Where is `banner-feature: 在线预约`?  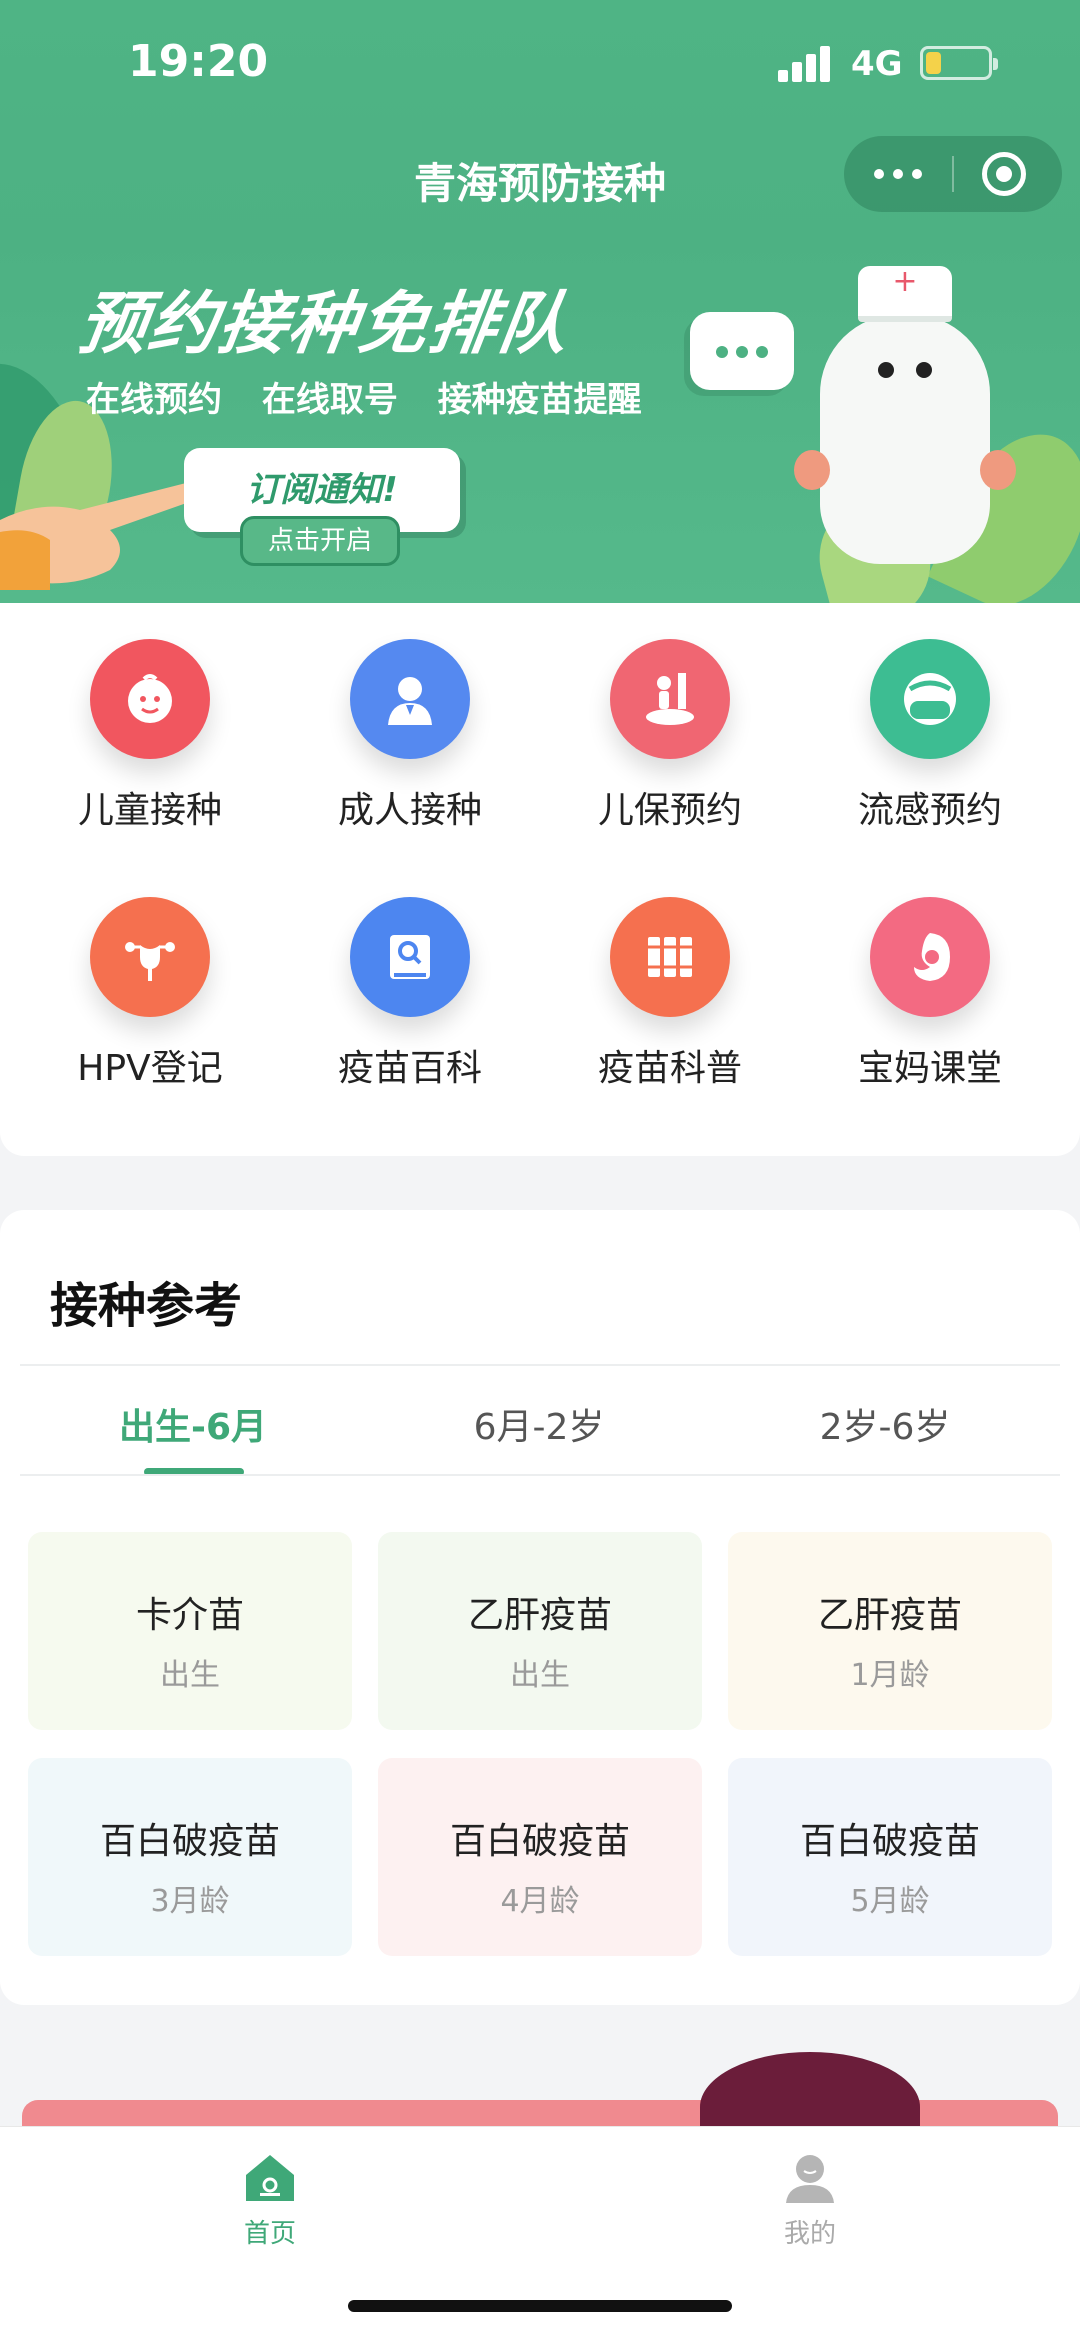
banner-feature: 在线预约 is located at coordinates (154, 400).